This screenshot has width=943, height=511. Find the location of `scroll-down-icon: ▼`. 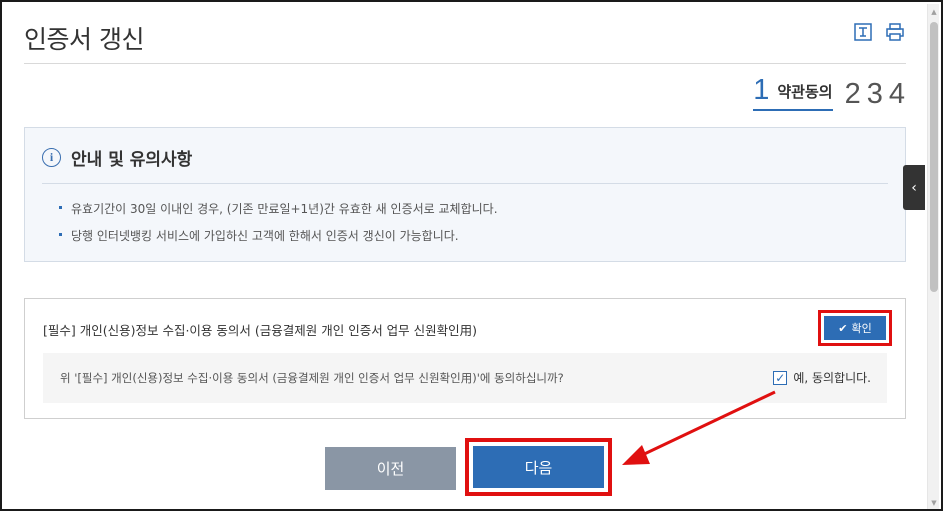

scroll-down-icon: ▼ is located at coordinates (934, 503).